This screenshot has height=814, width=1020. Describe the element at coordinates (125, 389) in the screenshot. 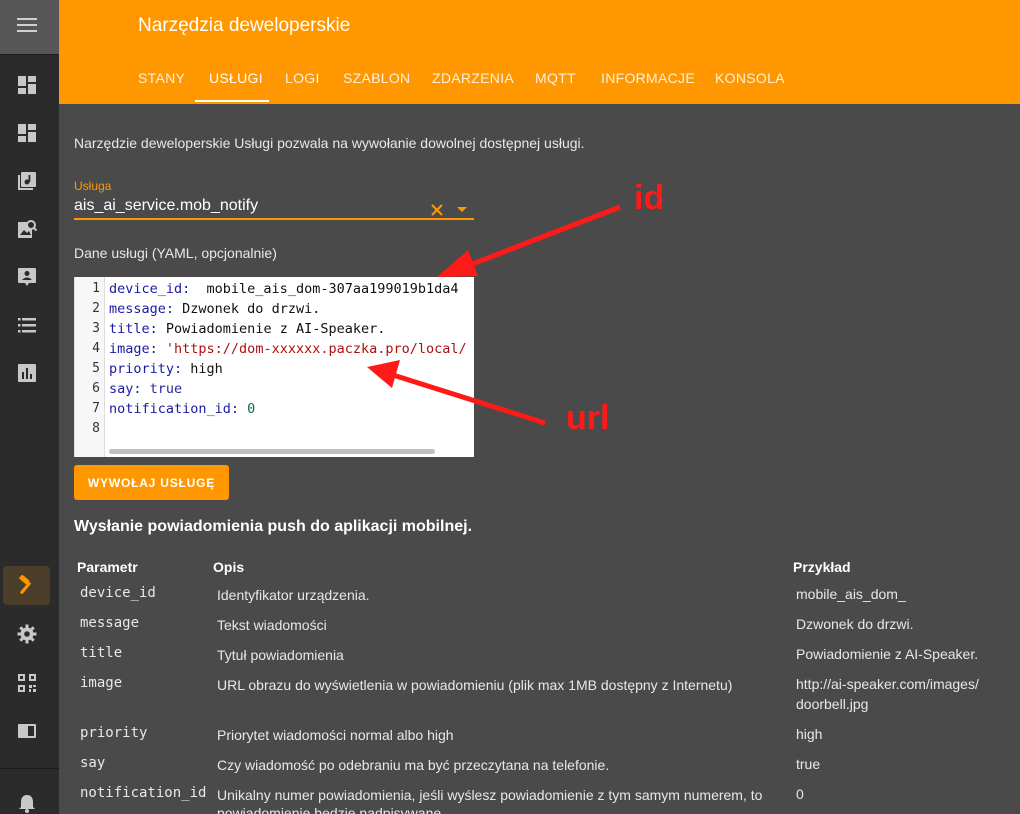

I see `yaml-key: say:` at that location.